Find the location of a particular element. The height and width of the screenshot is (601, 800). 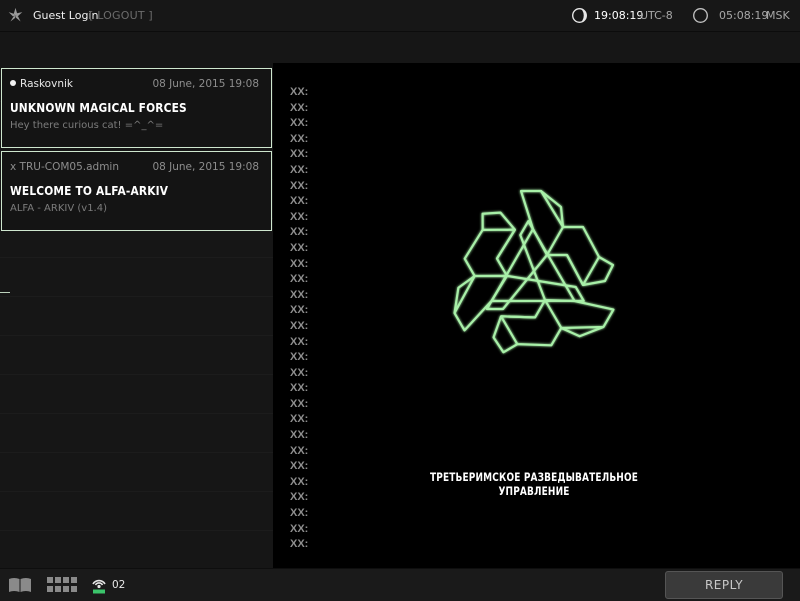

reply-button: REPLY is located at coordinates (724, 585).